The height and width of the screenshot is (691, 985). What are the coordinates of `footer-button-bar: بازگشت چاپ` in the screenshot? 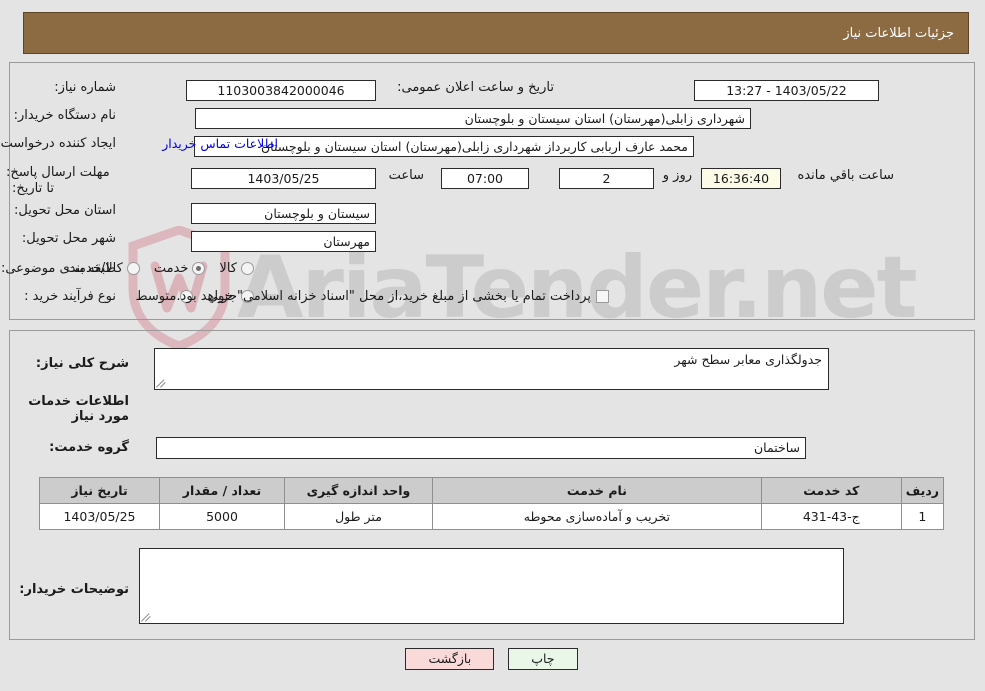 It's located at (492, 659).